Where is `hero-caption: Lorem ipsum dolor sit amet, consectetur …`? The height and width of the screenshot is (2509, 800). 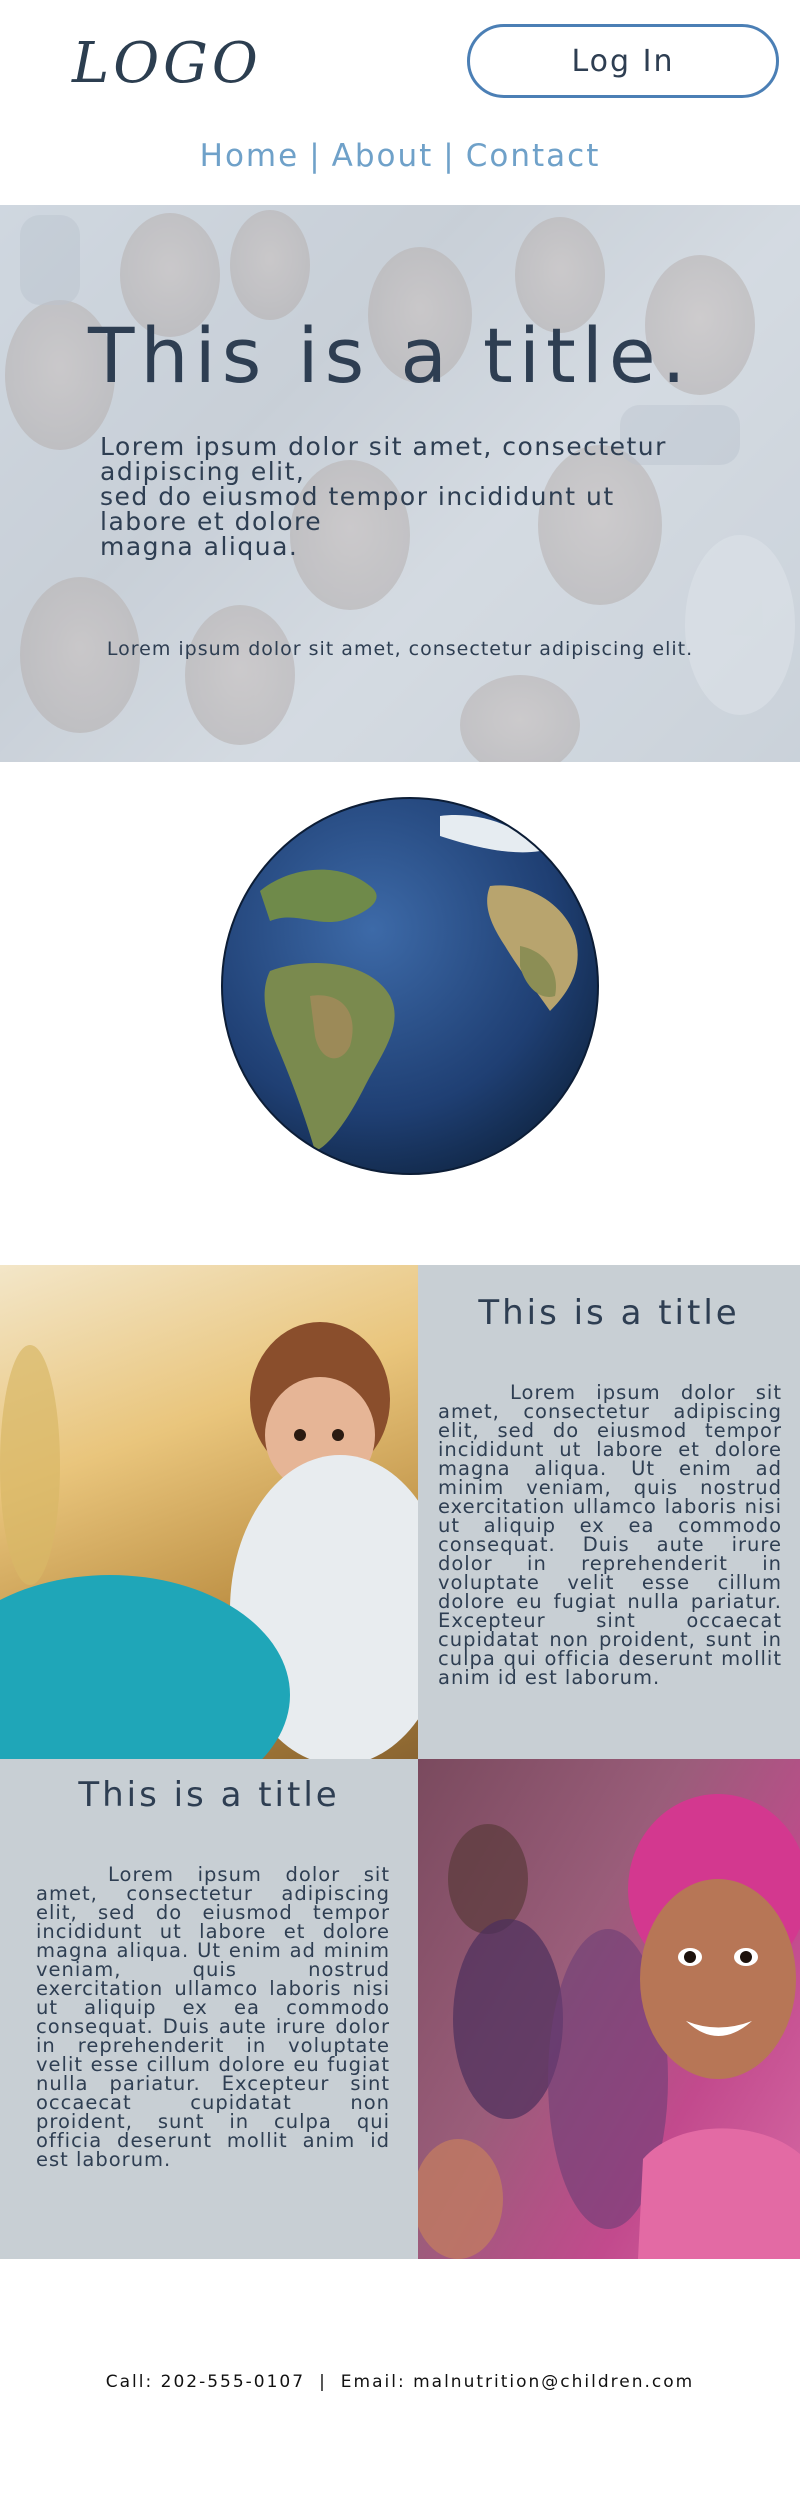
hero-caption: Lorem ipsum dolor sit amet, consectetur … is located at coordinates (400, 649).